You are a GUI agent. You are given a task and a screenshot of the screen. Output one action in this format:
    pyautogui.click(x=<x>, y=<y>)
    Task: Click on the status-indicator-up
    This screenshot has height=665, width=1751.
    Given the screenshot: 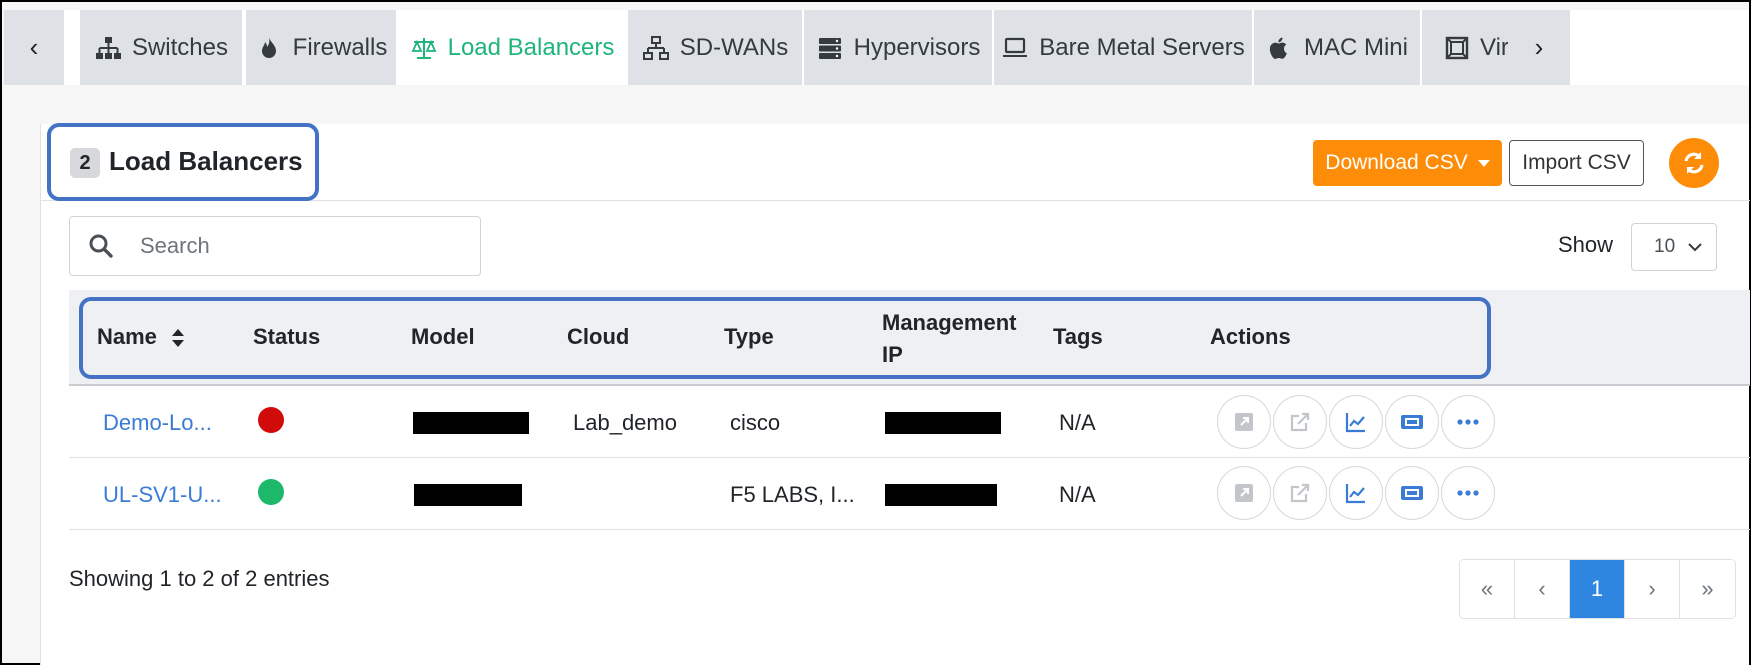 What is the action you would take?
    pyautogui.click(x=271, y=492)
    